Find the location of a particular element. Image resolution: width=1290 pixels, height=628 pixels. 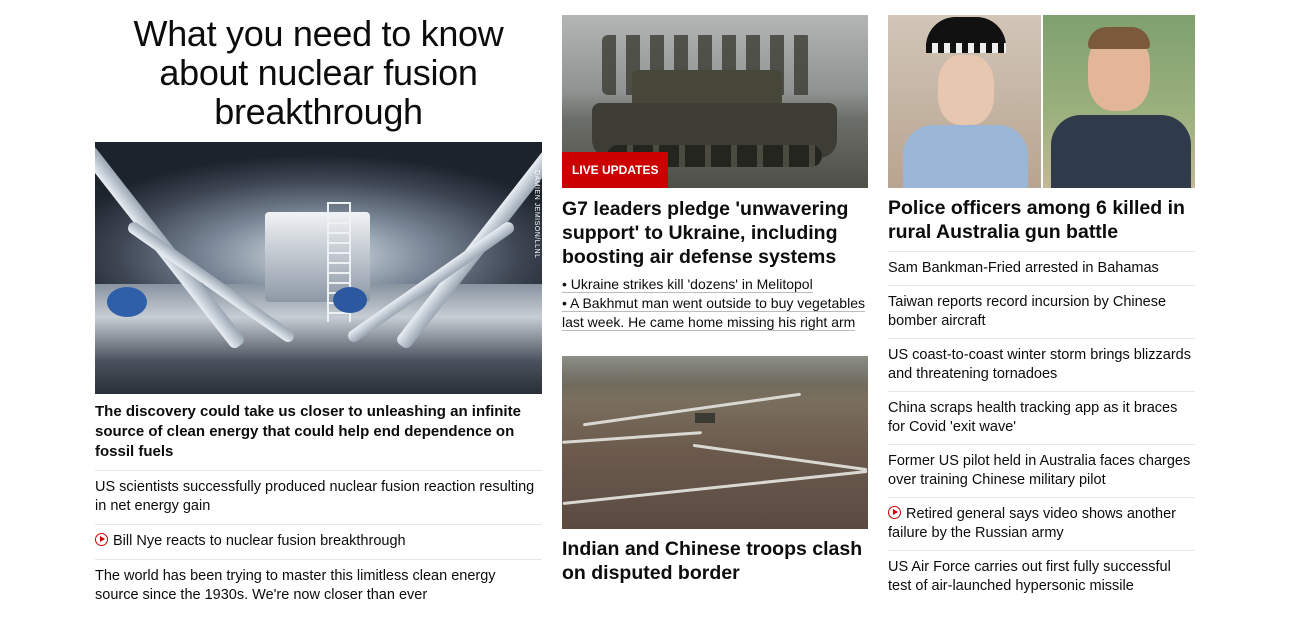

officer-photo-right is located at coordinates (1119, 101).